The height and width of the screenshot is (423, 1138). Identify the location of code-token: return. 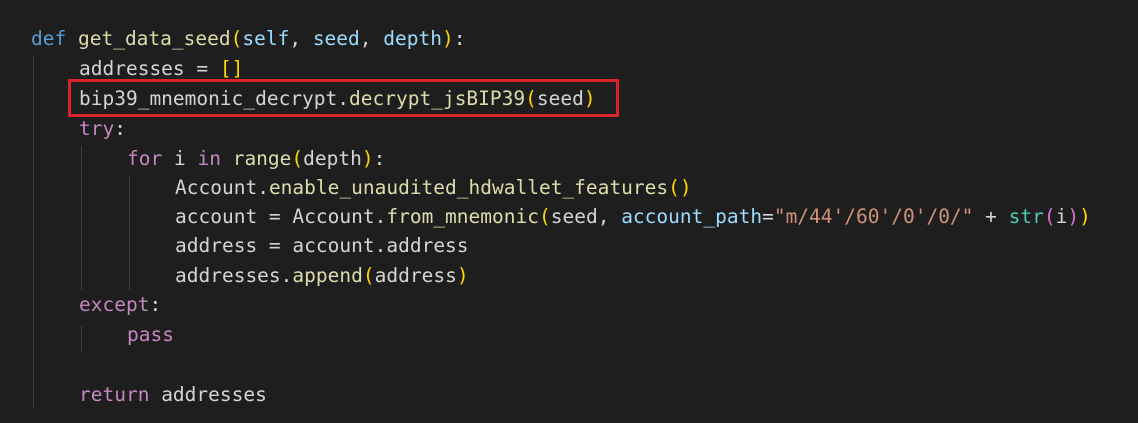
(114, 394).